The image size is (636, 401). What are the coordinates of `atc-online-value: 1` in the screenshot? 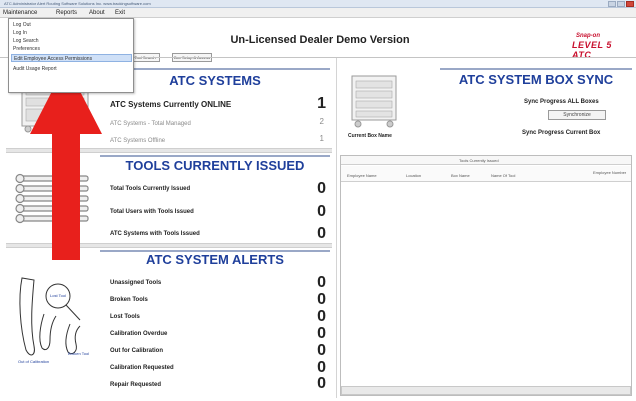 It's located at (321, 103).